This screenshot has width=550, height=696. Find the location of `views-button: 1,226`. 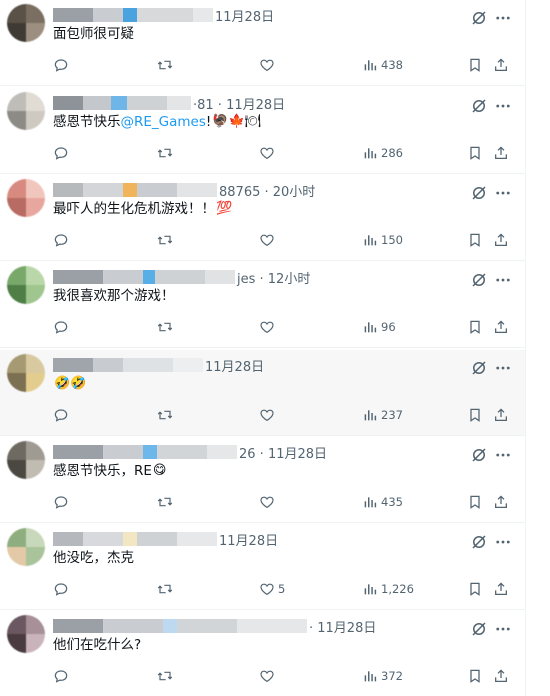

views-button: 1,226 is located at coordinates (388, 589).